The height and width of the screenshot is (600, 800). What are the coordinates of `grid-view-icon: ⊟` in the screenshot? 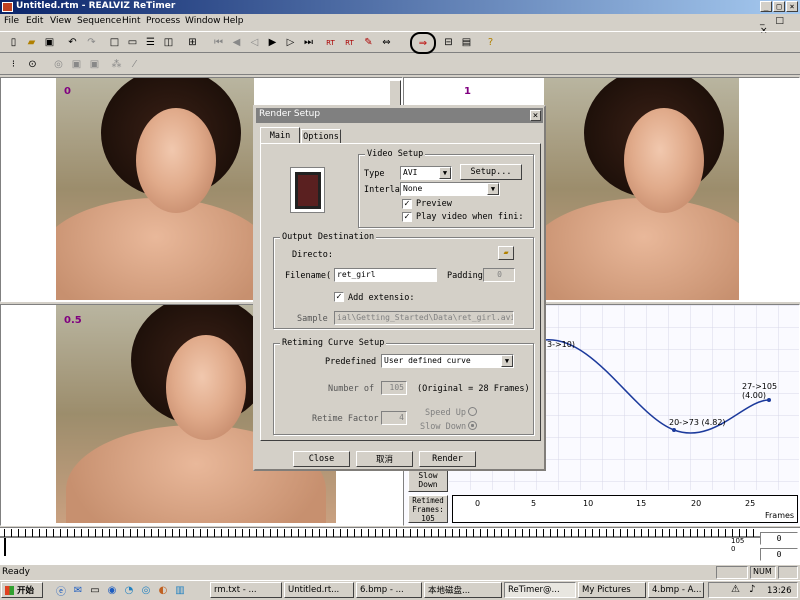 It's located at (448, 42).